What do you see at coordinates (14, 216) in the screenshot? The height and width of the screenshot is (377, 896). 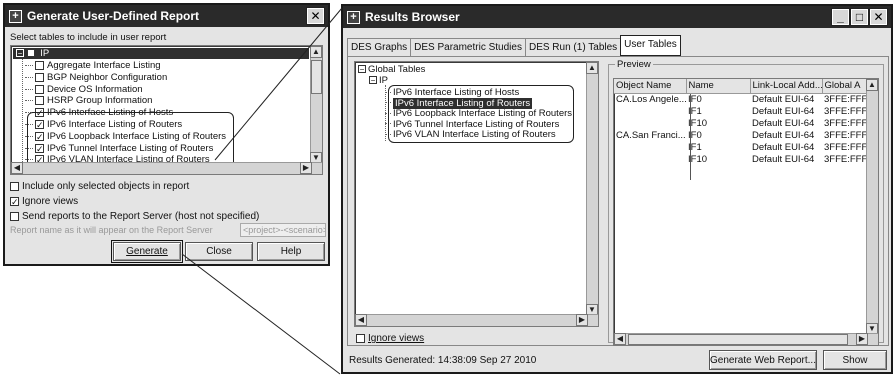 I see `send-reports-checkbox` at bounding box center [14, 216].